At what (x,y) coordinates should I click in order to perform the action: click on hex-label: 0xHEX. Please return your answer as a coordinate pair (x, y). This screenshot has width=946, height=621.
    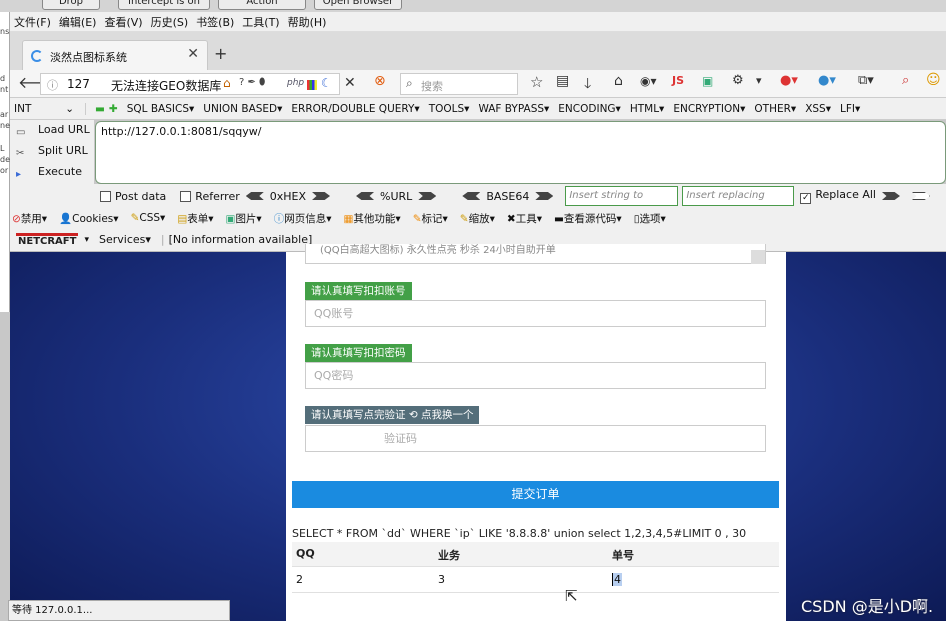
    Looking at the image, I should click on (288, 196).